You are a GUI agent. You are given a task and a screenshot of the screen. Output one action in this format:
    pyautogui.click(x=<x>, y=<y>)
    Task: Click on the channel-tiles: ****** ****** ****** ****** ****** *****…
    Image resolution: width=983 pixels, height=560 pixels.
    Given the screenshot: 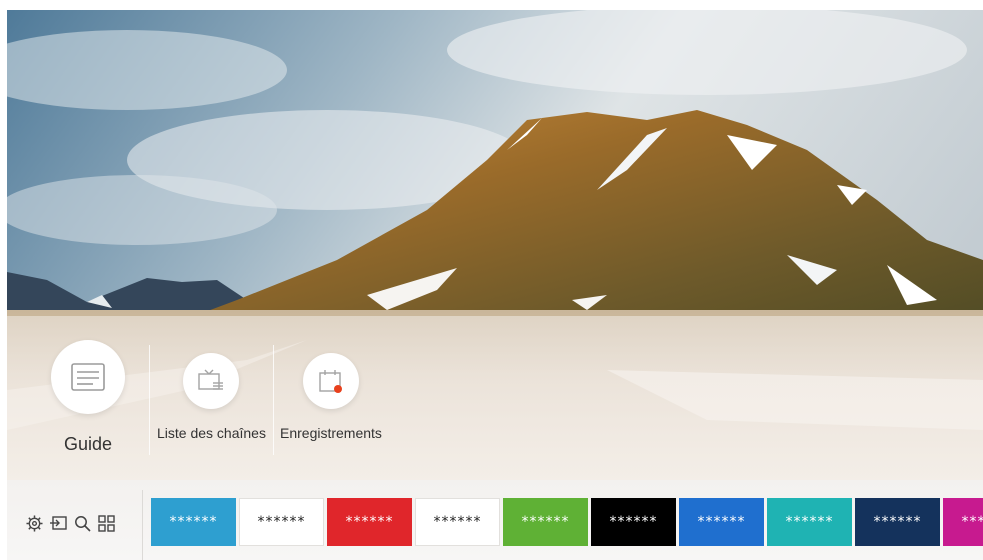 What is the action you would take?
    pyautogui.click(x=567, y=522)
    